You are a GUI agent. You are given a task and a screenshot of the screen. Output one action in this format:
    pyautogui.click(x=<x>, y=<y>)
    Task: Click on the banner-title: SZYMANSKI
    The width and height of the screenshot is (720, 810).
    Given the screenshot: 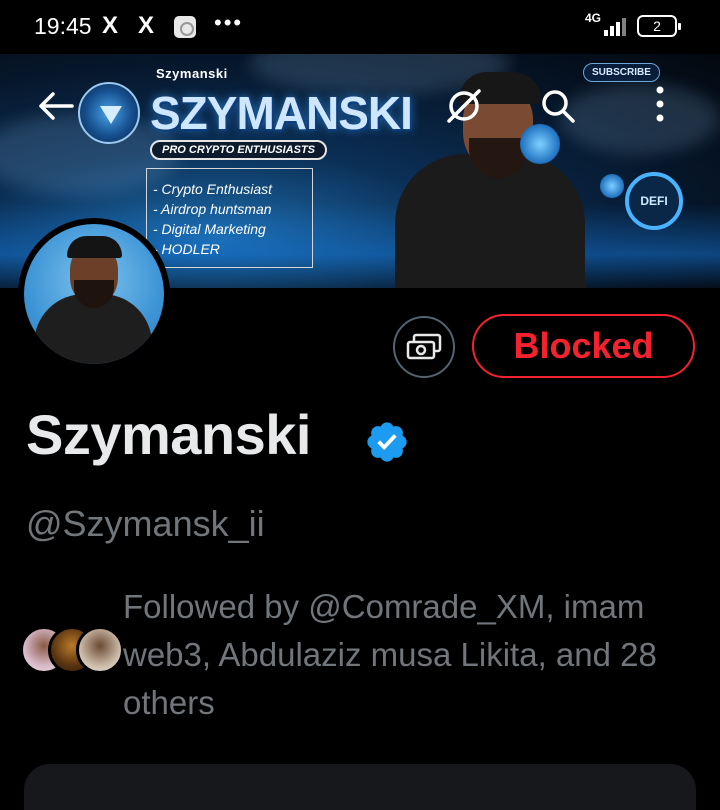 What is the action you would take?
    pyautogui.click(x=281, y=113)
    